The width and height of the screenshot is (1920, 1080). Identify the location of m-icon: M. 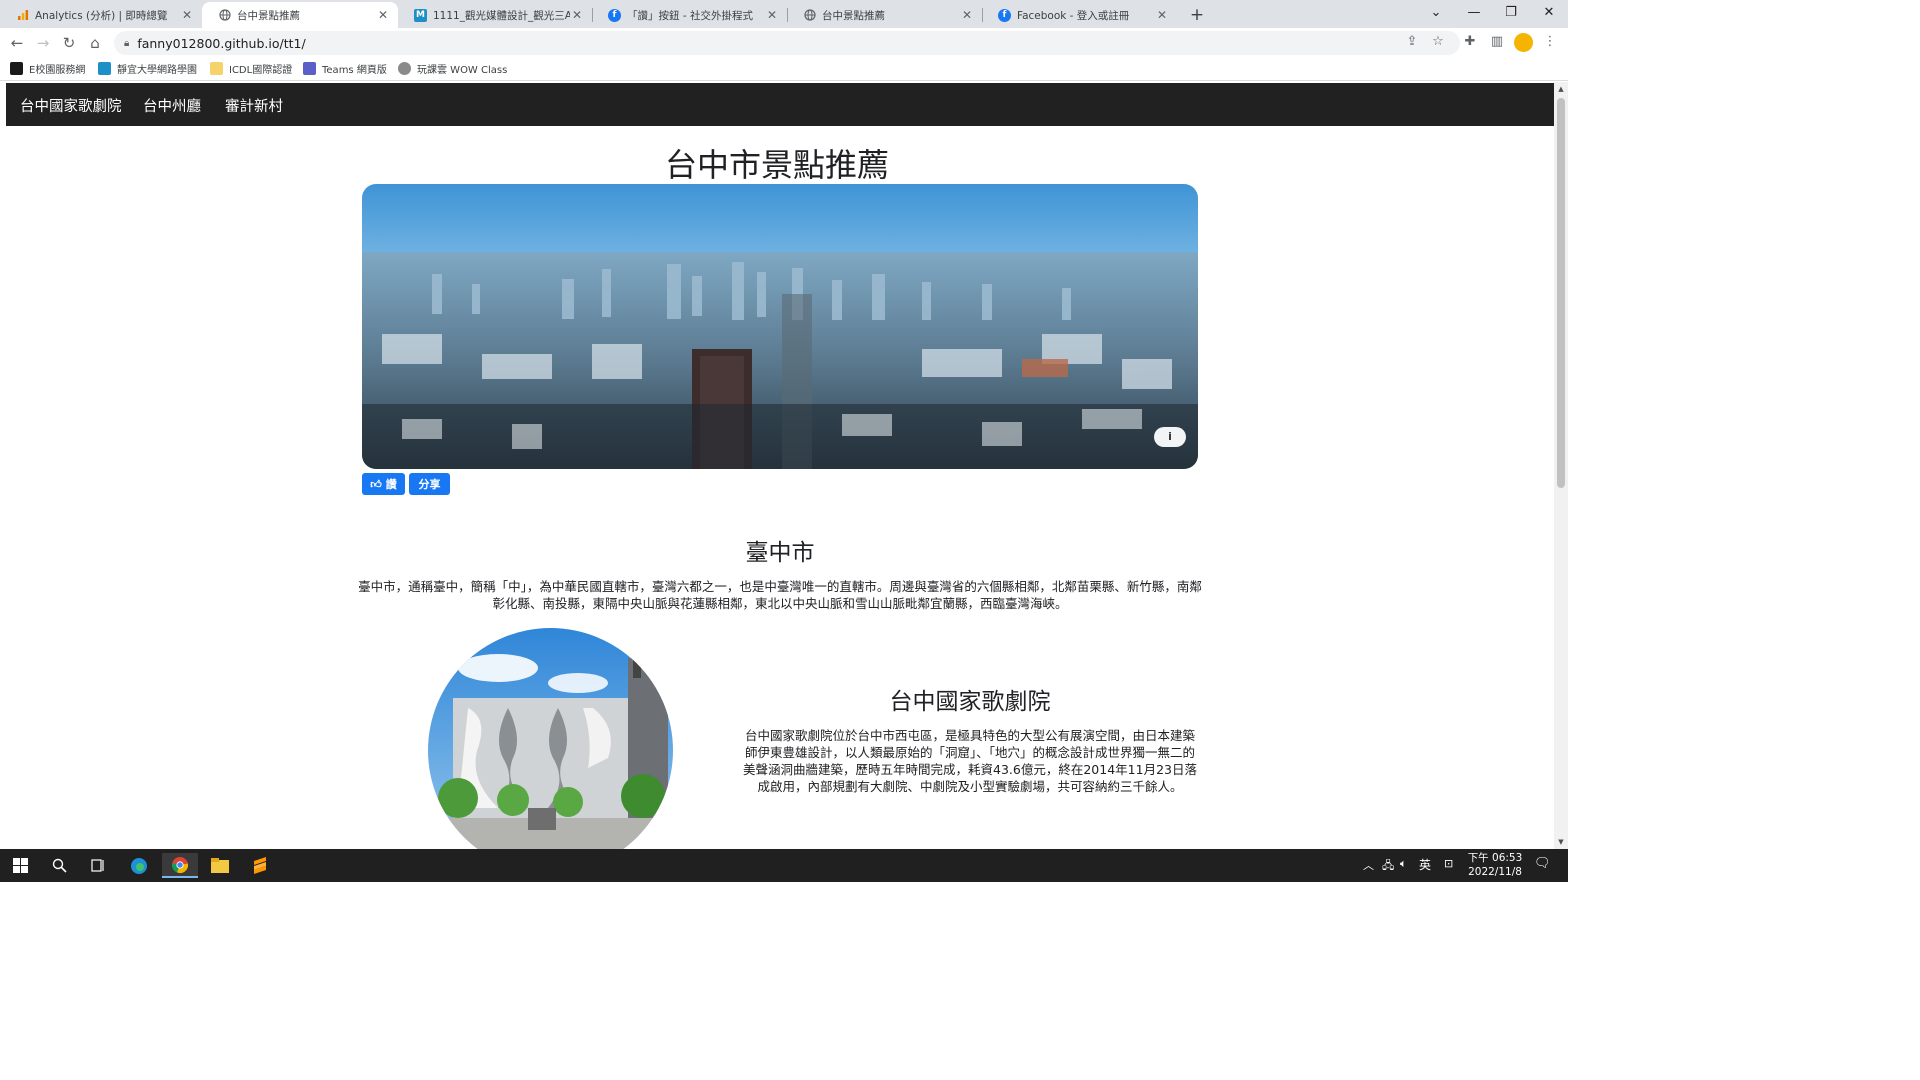
(420, 15).